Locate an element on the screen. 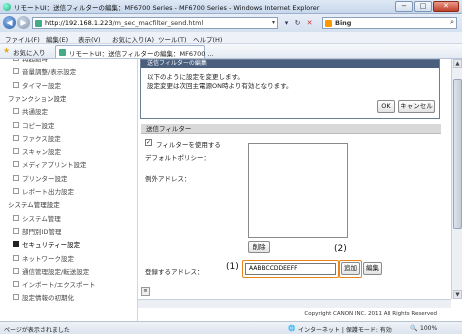  status-text: ページが表示されました is located at coordinates (37, 330).